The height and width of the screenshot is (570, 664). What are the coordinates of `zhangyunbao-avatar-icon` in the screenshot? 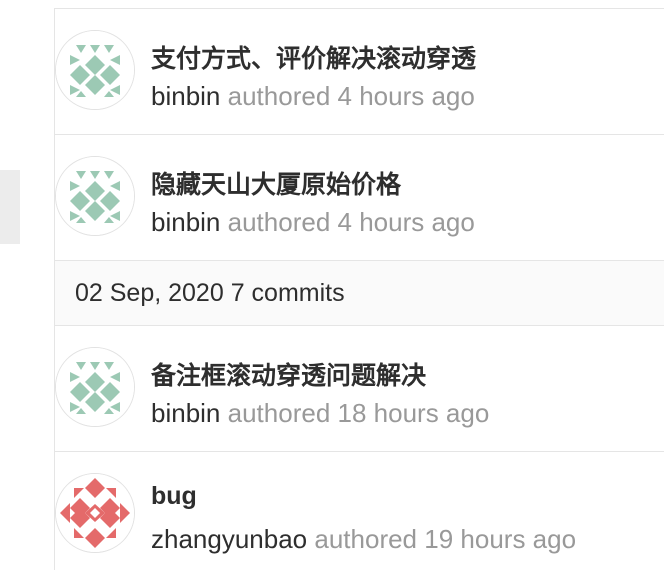 It's located at (95, 513).